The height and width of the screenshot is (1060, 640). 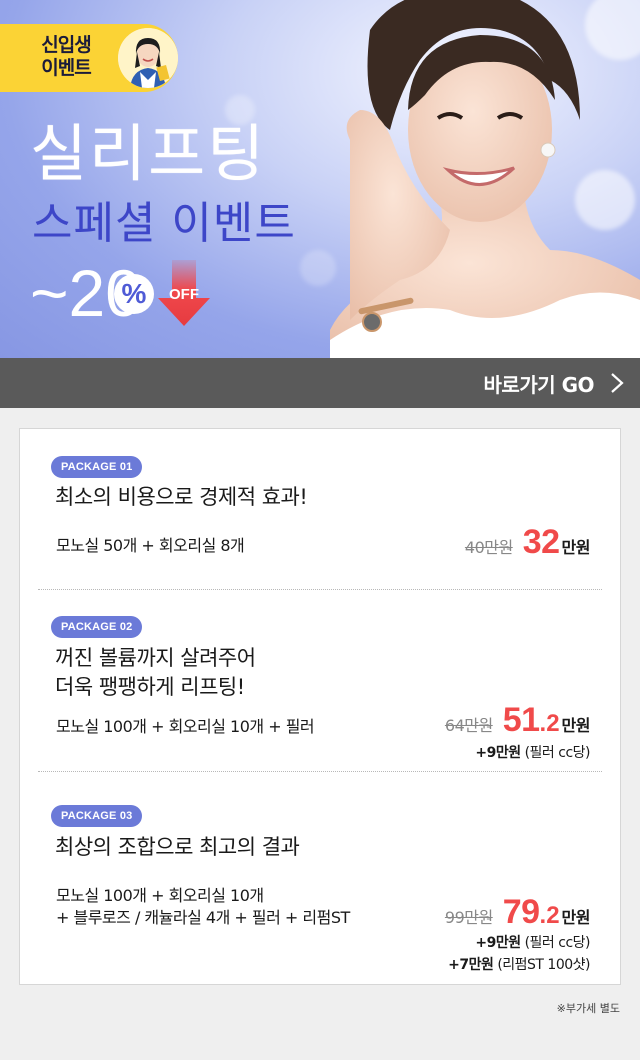 I want to click on sale-price: 79, so click(x=521, y=912).